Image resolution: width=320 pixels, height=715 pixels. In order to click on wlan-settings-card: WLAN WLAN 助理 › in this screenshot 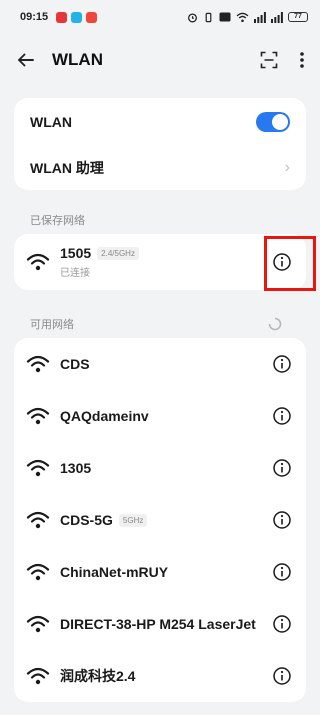, I will do `click(160, 144)`.